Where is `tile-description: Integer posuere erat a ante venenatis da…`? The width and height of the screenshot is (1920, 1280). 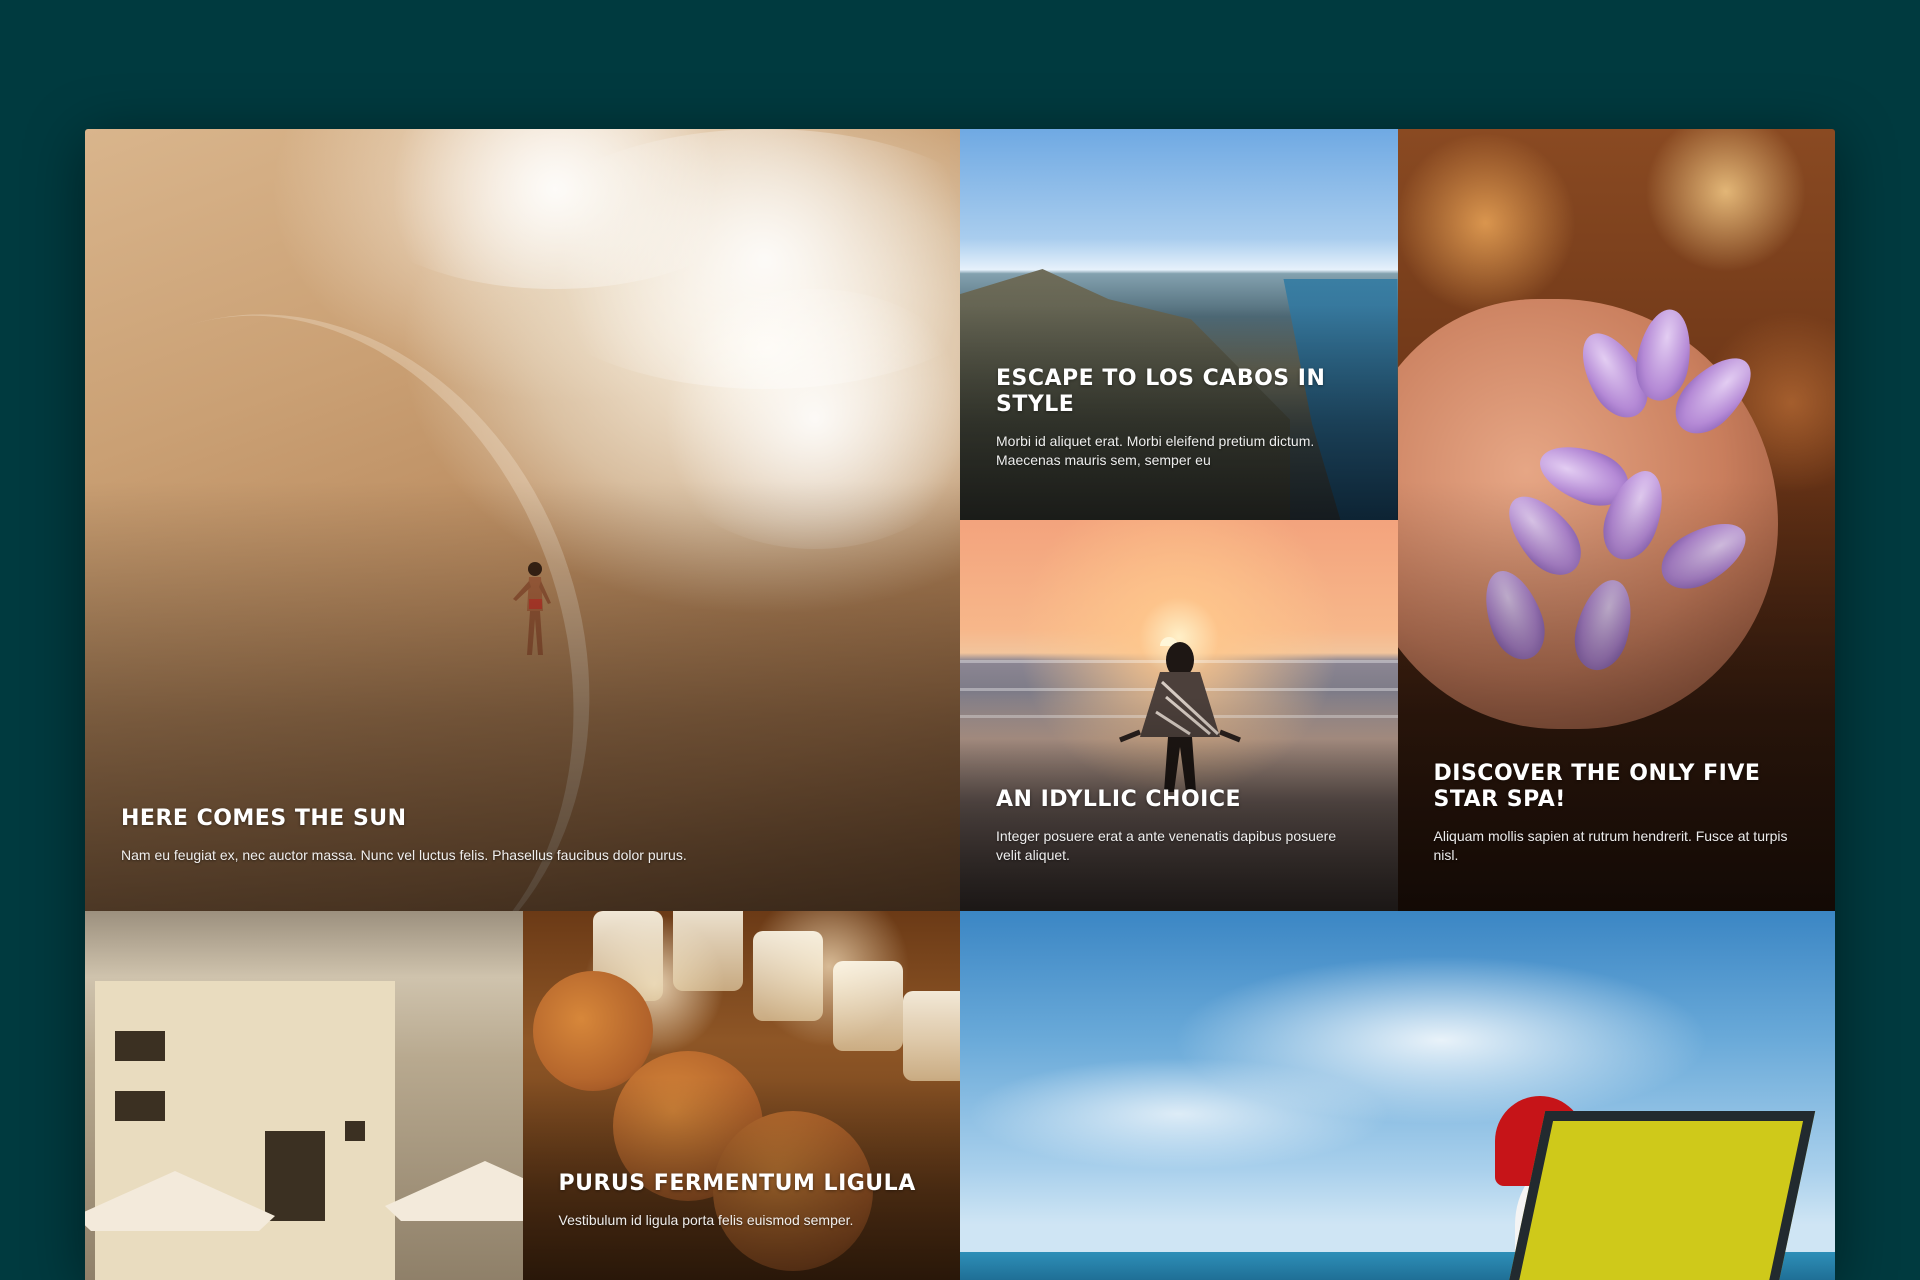
tile-description: Integer posuere erat a ante venenatis da… is located at coordinates (1166, 845).